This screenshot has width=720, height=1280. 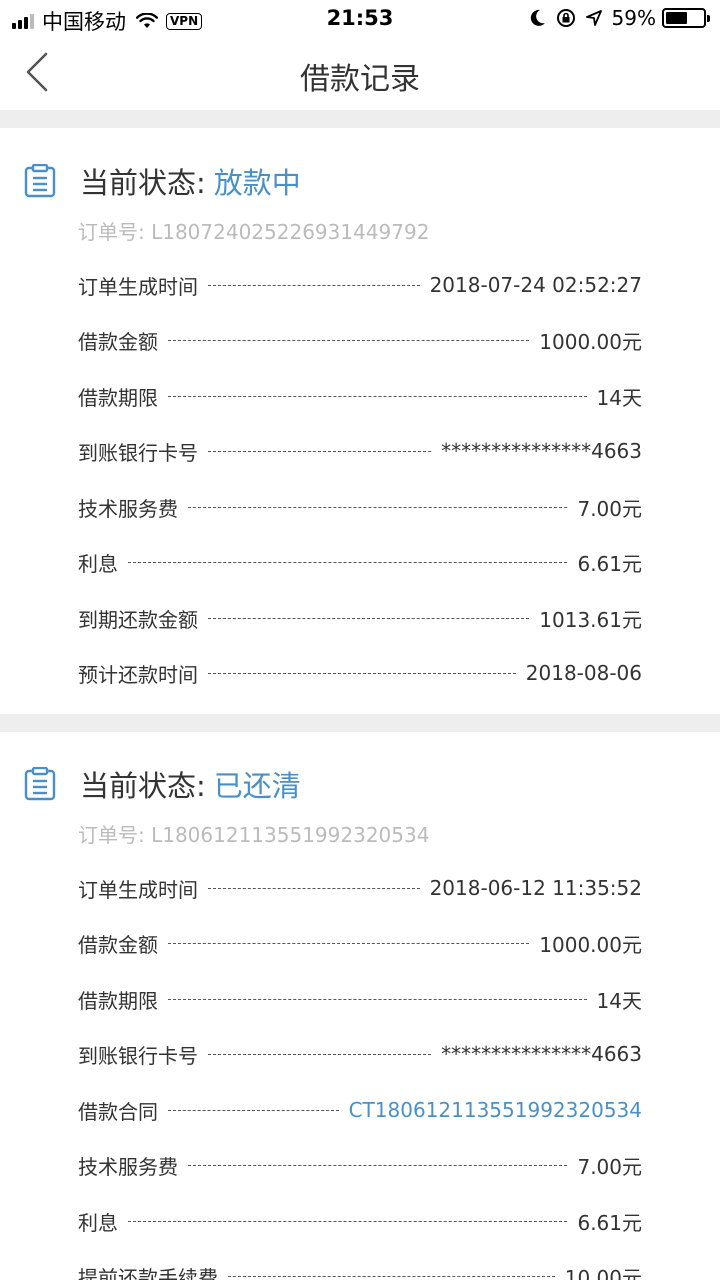 What do you see at coordinates (254, 835) in the screenshot?
I see `order-number: 订单号: L180612113551992320534` at bounding box center [254, 835].